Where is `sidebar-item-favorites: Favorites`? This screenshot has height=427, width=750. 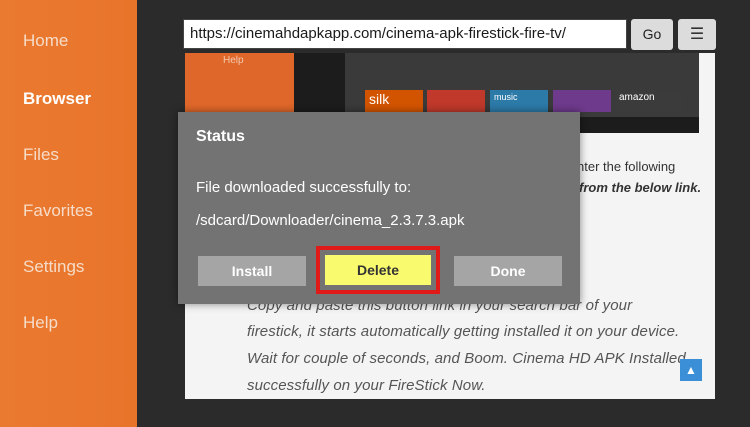
sidebar-item-favorites: Favorites is located at coordinates (58, 211).